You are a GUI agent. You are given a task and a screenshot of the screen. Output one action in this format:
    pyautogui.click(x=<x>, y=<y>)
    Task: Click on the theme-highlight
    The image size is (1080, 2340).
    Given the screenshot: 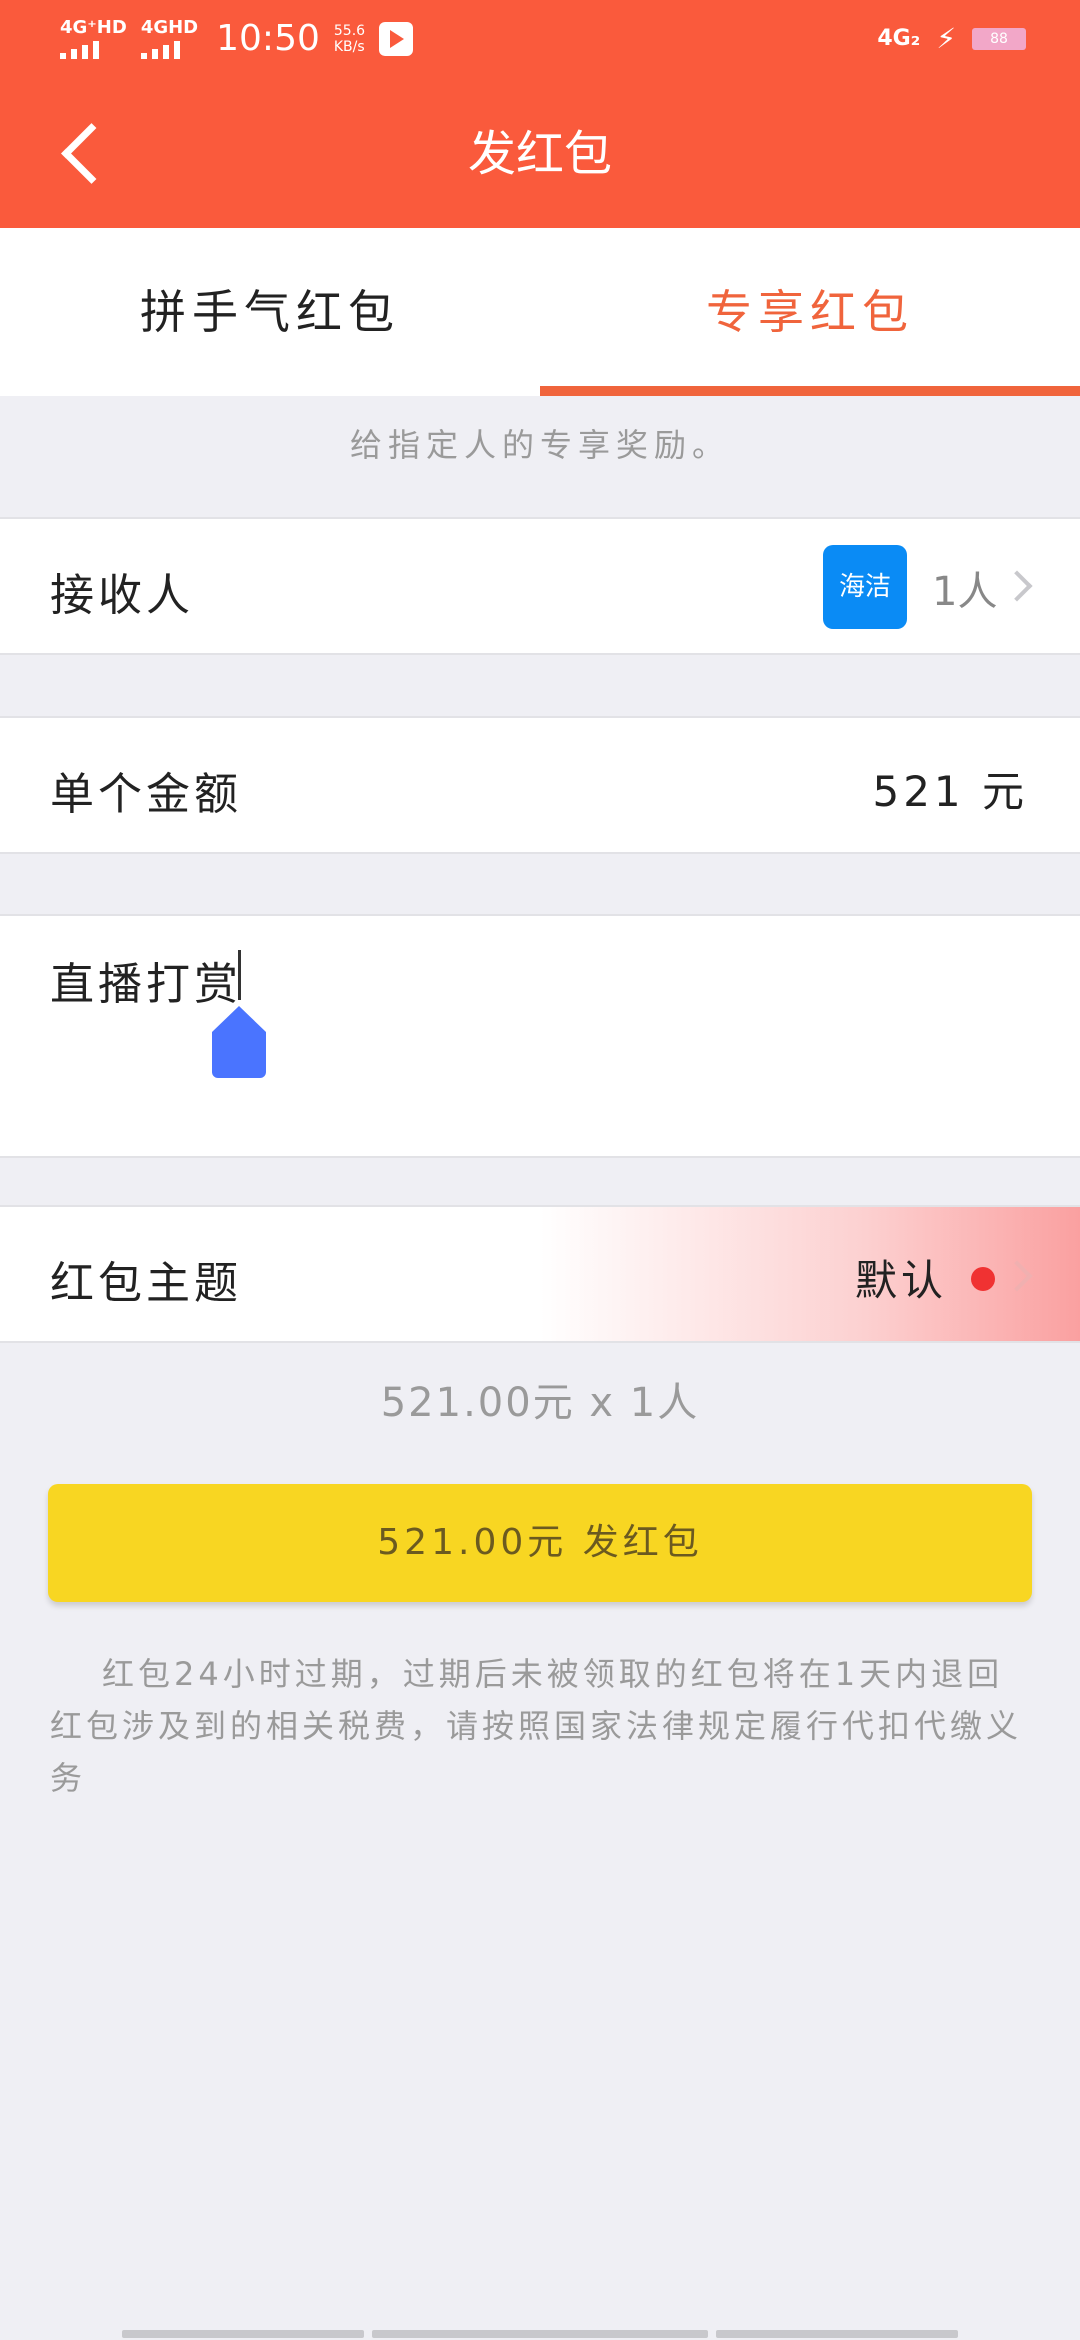 What is the action you would take?
    pyautogui.click(x=810, y=1274)
    